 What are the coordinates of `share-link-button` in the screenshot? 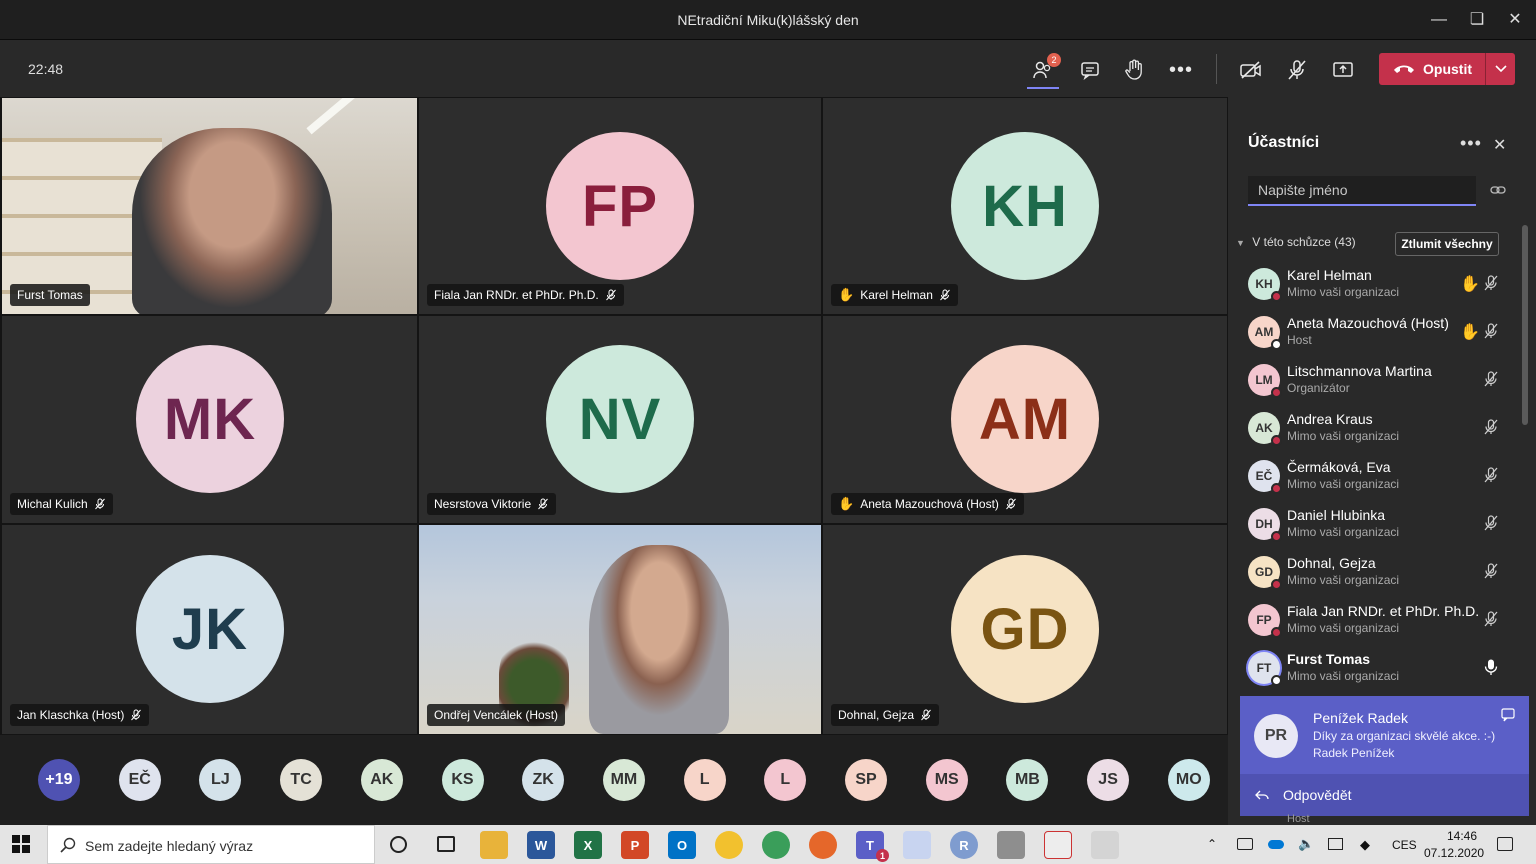 It's located at (1498, 192).